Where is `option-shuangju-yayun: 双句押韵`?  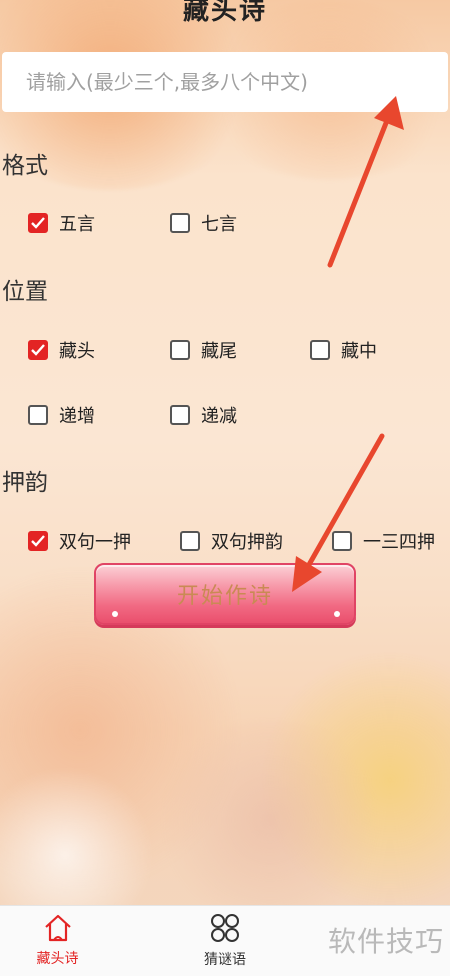 option-shuangju-yayun: 双句押韵 is located at coordinates (231, 541).